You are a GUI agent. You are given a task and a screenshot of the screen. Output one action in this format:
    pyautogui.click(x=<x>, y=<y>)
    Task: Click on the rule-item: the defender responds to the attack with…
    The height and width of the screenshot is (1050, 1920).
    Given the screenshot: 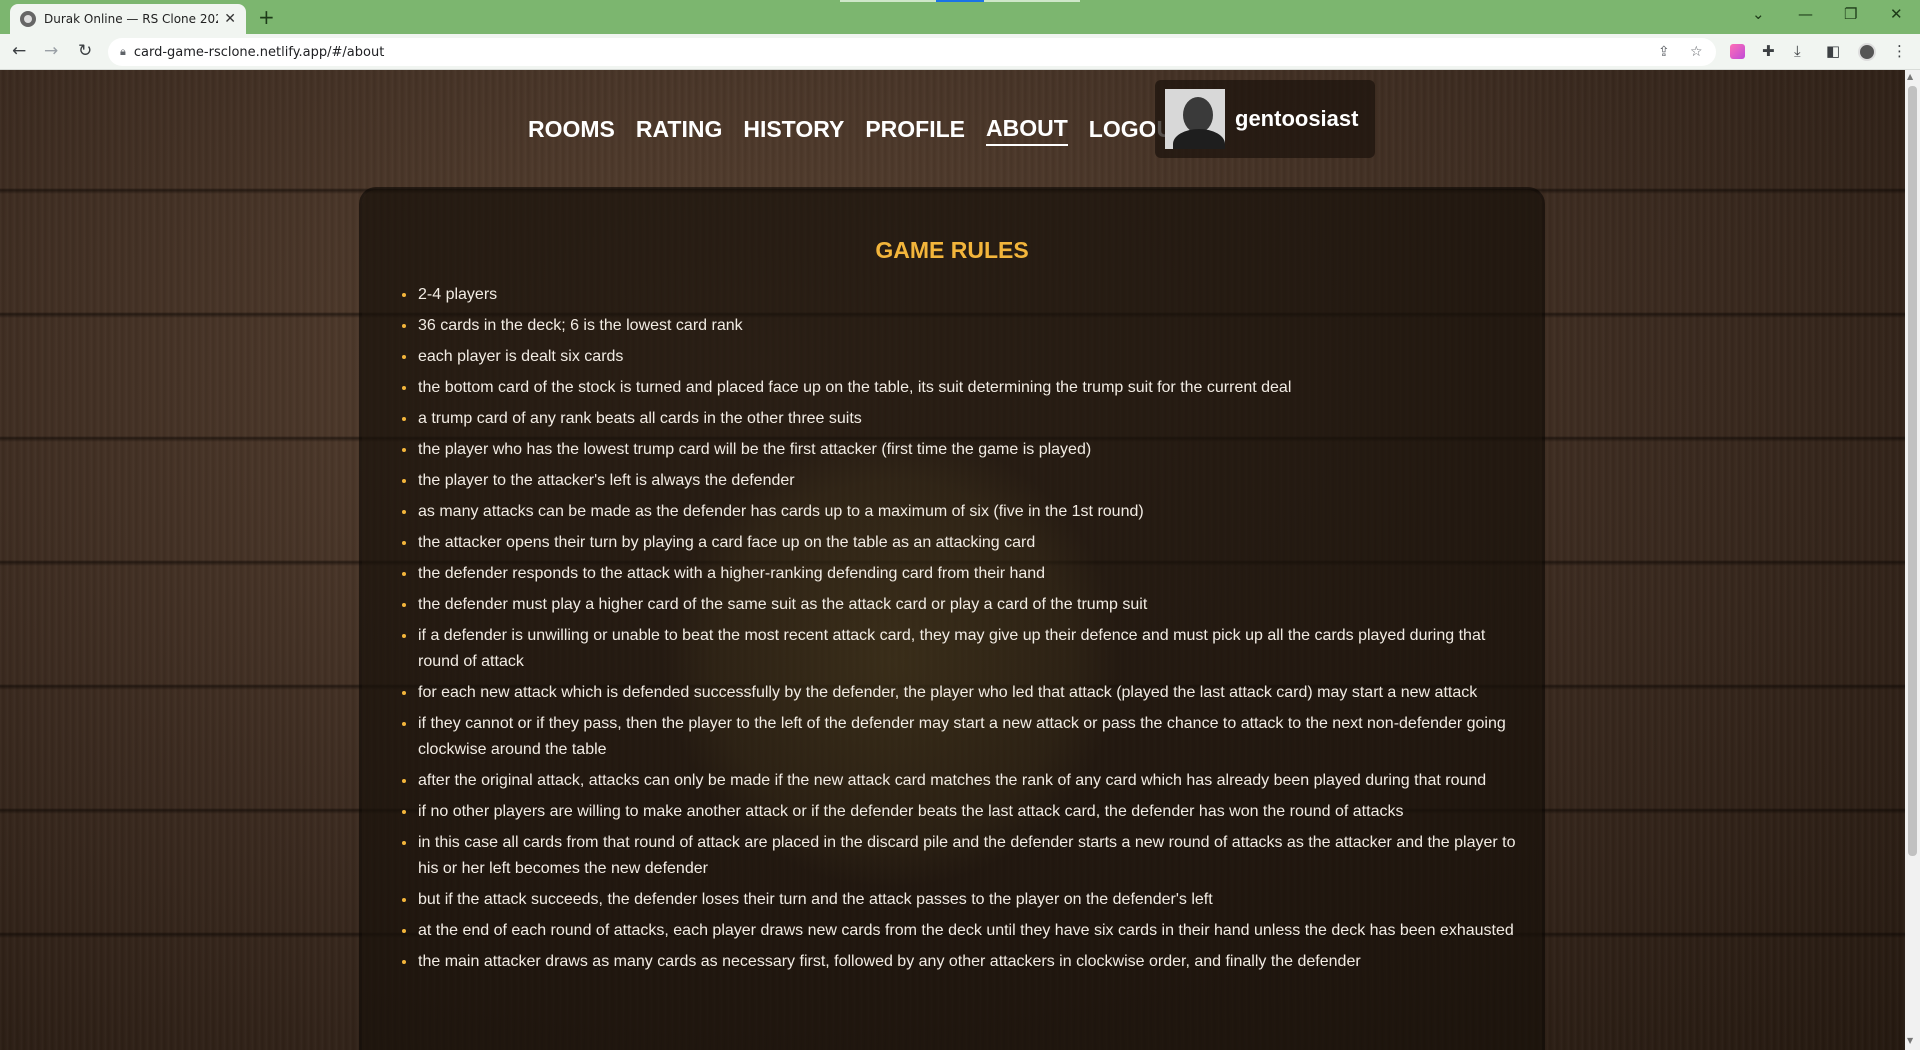 What is the action you would take?
    pyautogui.click(x=965, y=574)
    